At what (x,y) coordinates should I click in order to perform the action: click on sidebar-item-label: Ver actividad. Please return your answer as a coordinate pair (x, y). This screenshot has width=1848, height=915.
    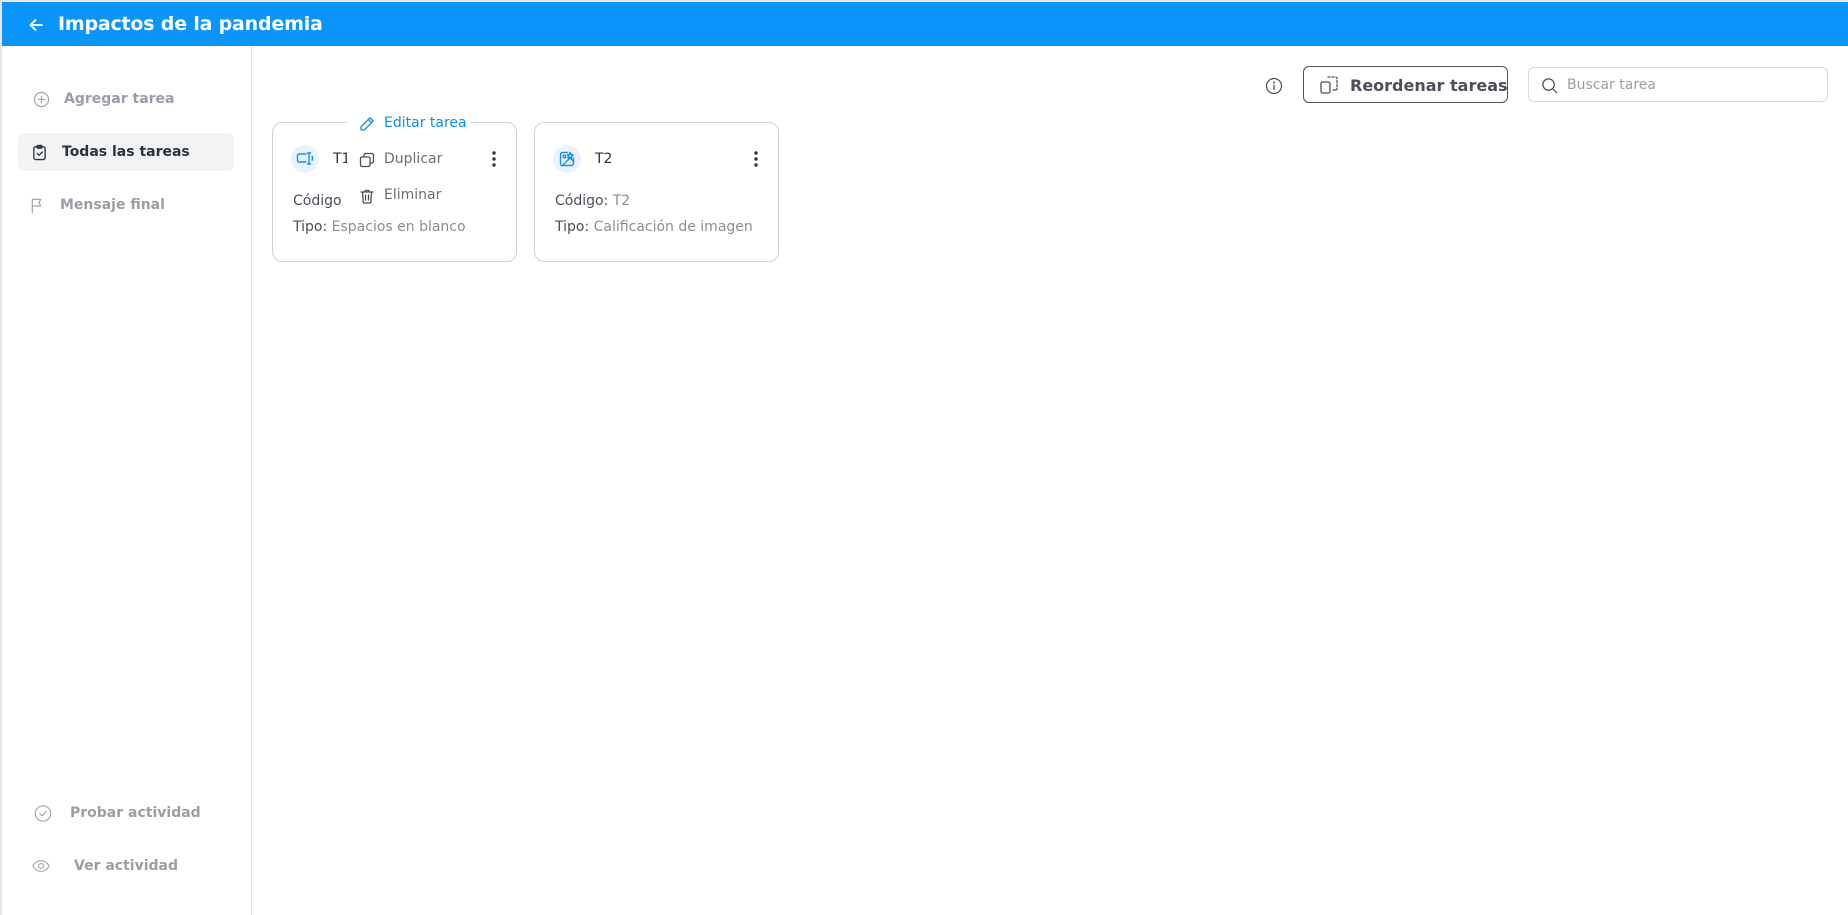
    Looking at the image, I should click on (126, 866).